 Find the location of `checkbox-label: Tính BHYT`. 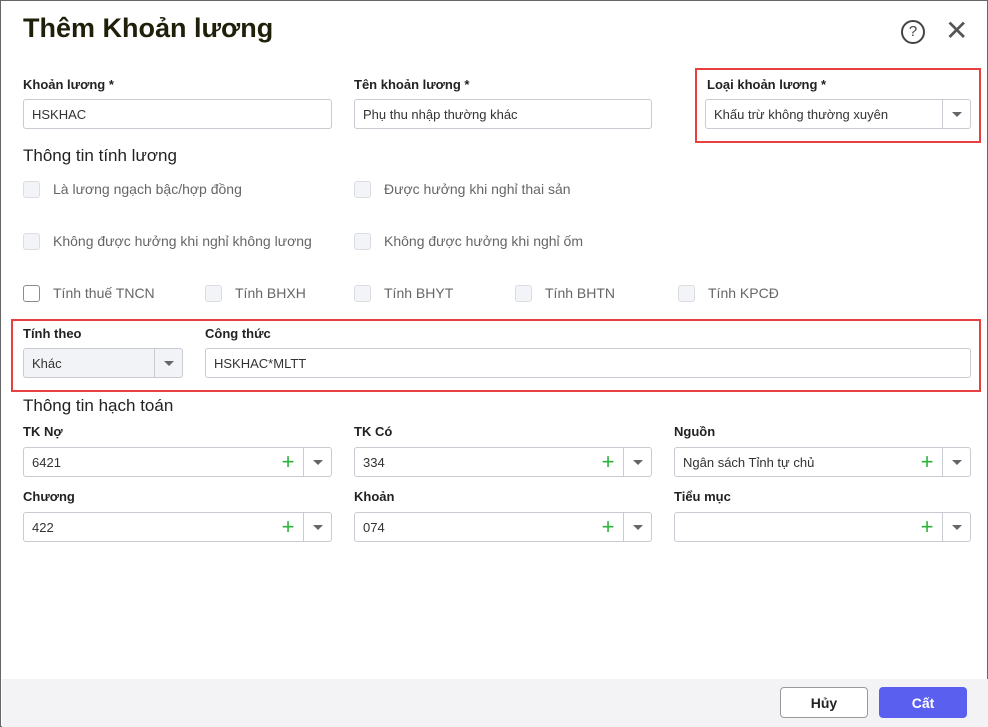

checkbox-label: Tính BHYT is located at coordinates (419, 293).